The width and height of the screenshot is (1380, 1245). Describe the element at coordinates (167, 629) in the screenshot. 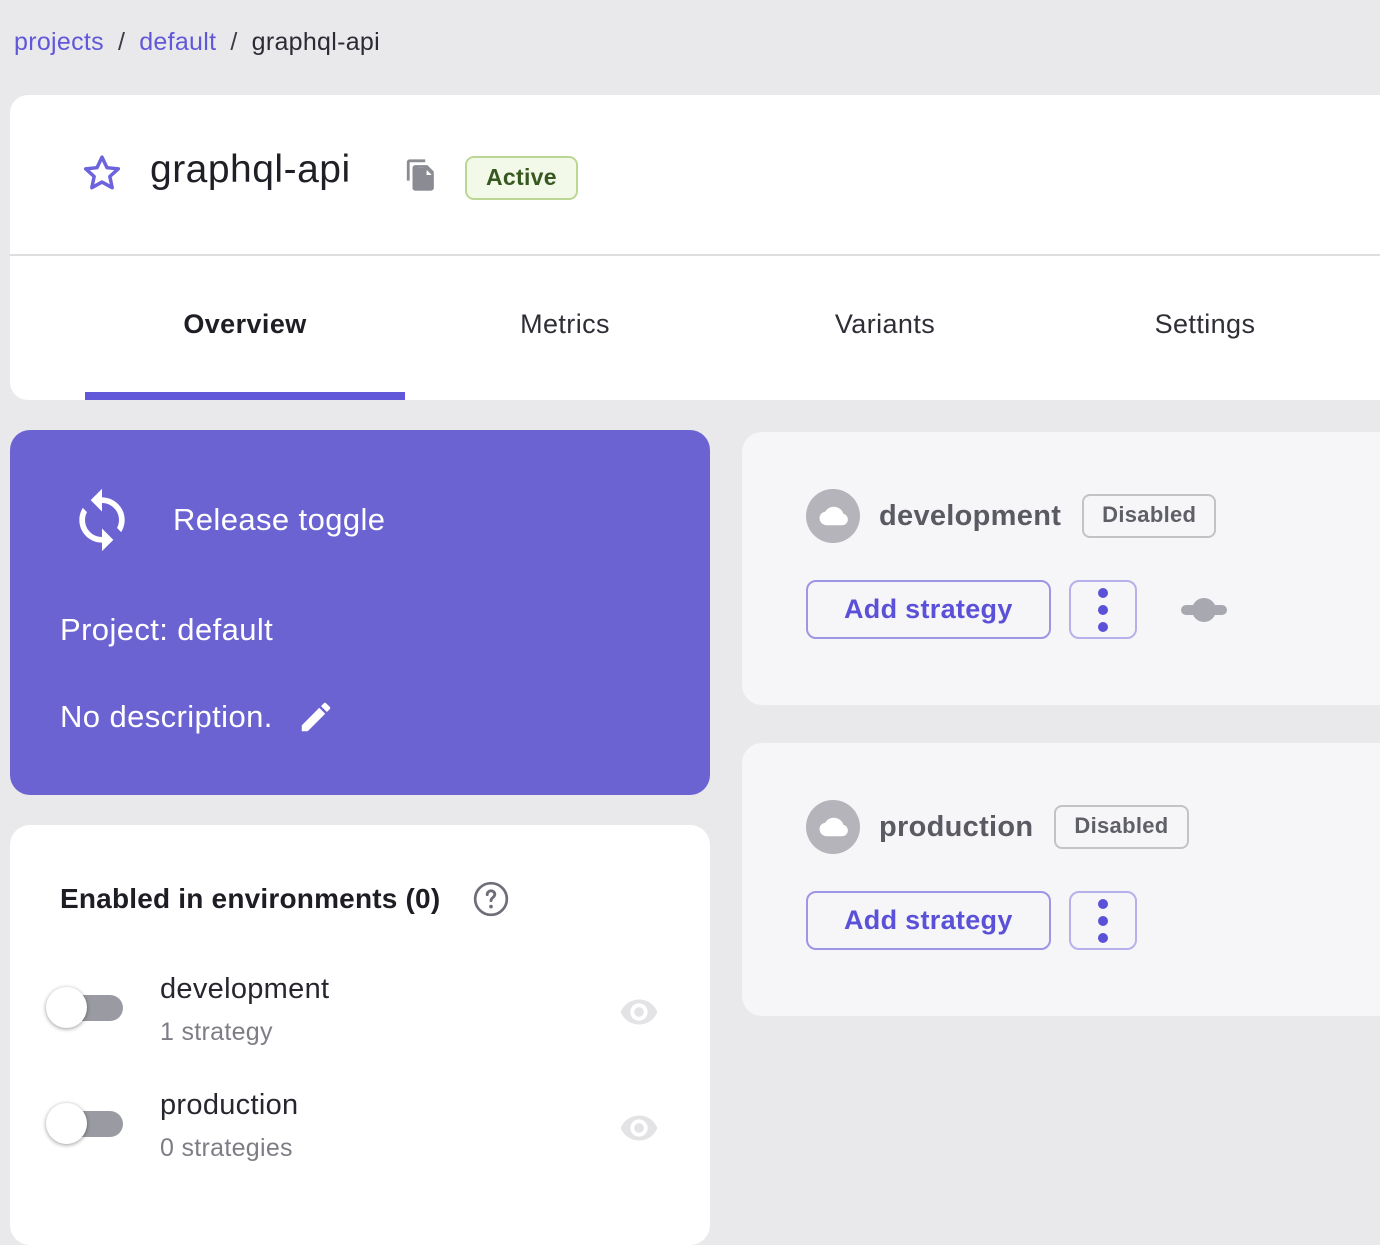

I see `toggle-project-label: Project: default` at that location.